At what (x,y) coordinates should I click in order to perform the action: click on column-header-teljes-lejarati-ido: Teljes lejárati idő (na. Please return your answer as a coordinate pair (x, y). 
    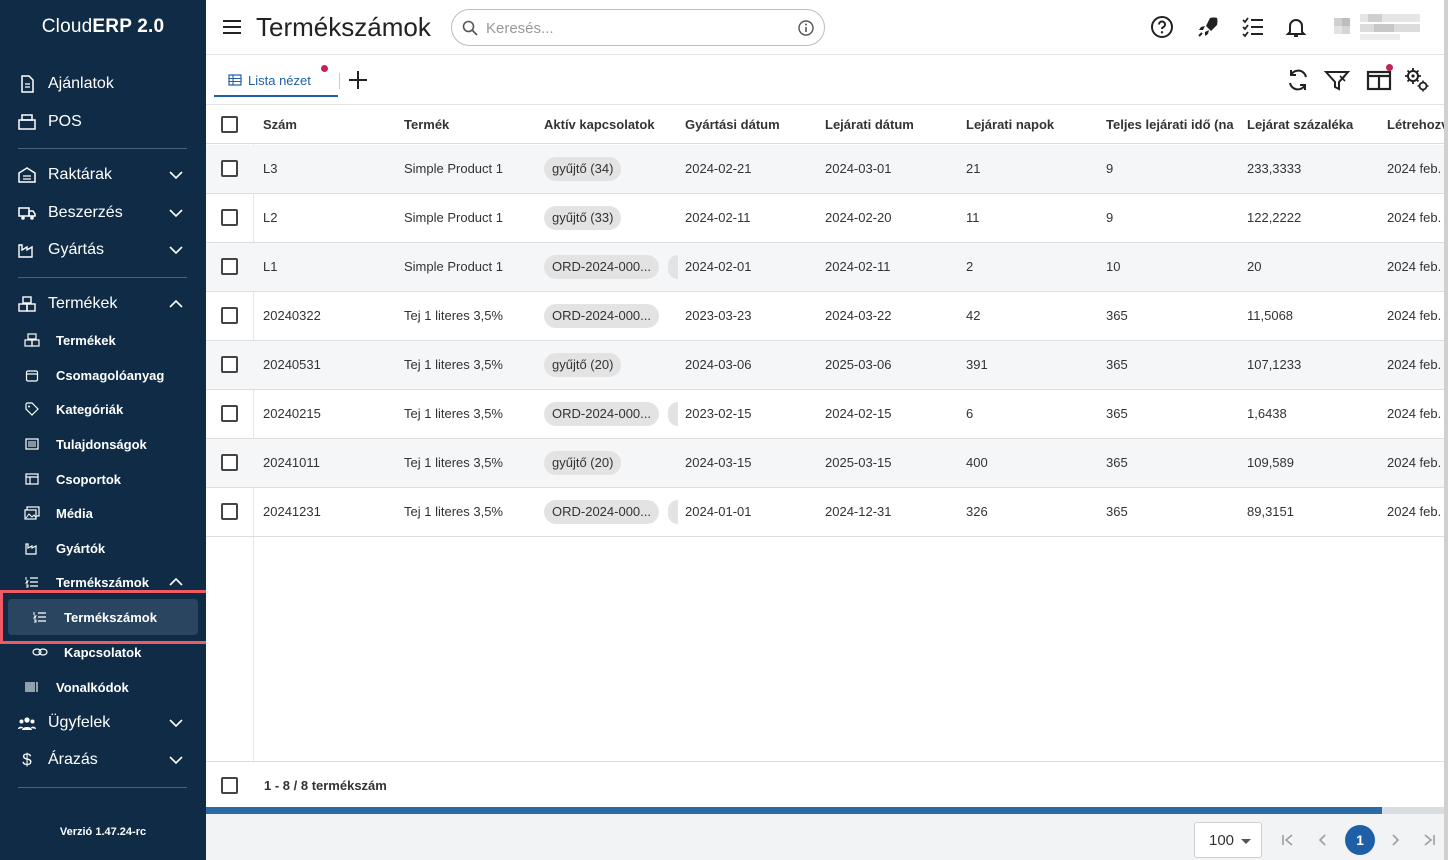
    Looking at the image, I should click on (1173, 124).